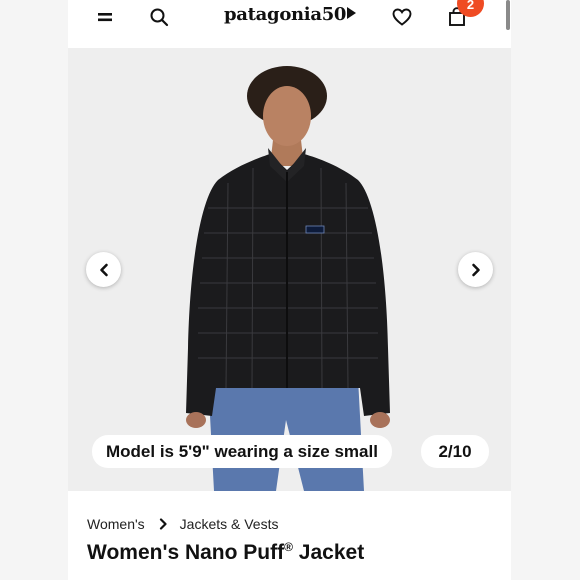 This screenshot has width=580, height=580. Describe the element at coordinates (105, 17) in the screenshot. I see `menu-icon` at that location.